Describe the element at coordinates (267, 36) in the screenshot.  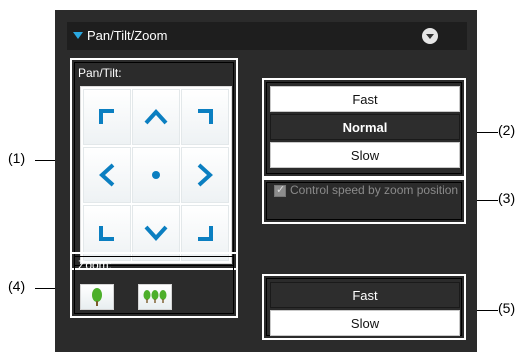
I see `panel-header: Pan/Tilt/Zoom` at that location.